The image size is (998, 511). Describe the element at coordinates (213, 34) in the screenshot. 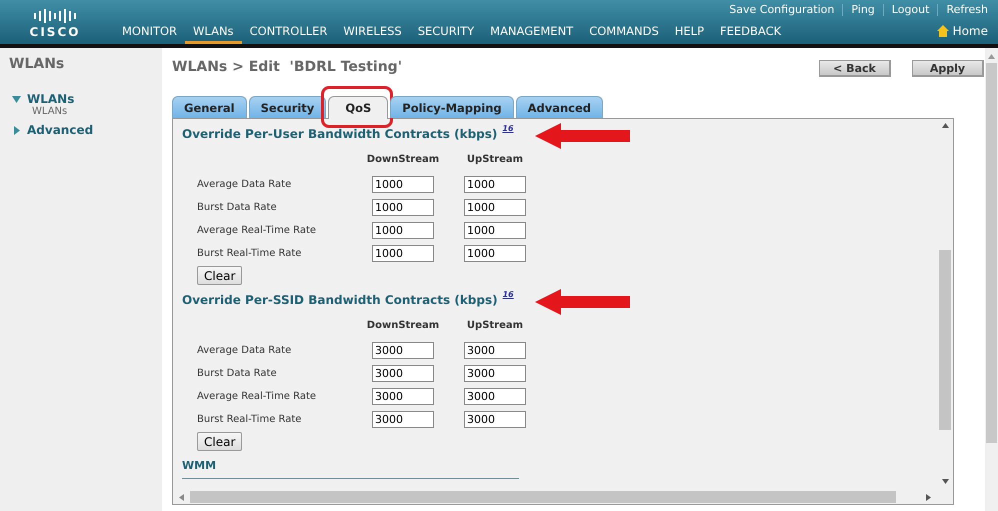

I see `nav-tab: WLANs` at that location.